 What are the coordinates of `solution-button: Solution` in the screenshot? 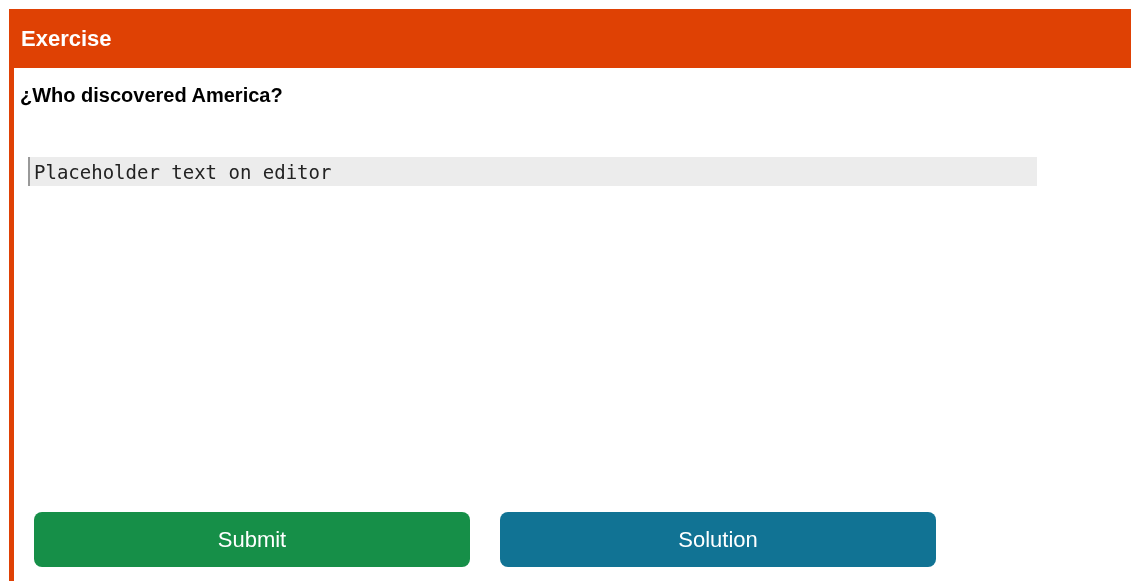 It's located at (718, 539).